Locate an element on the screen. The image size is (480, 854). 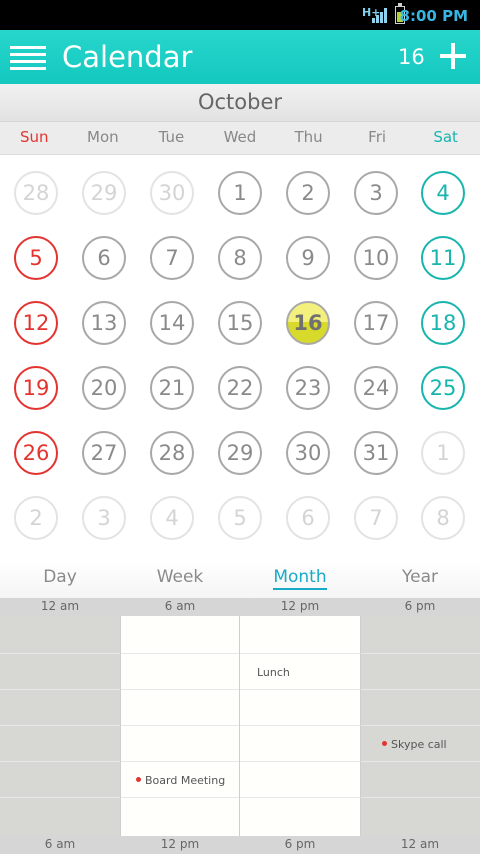
tab-week: Week is located at coordinates (180, 579).